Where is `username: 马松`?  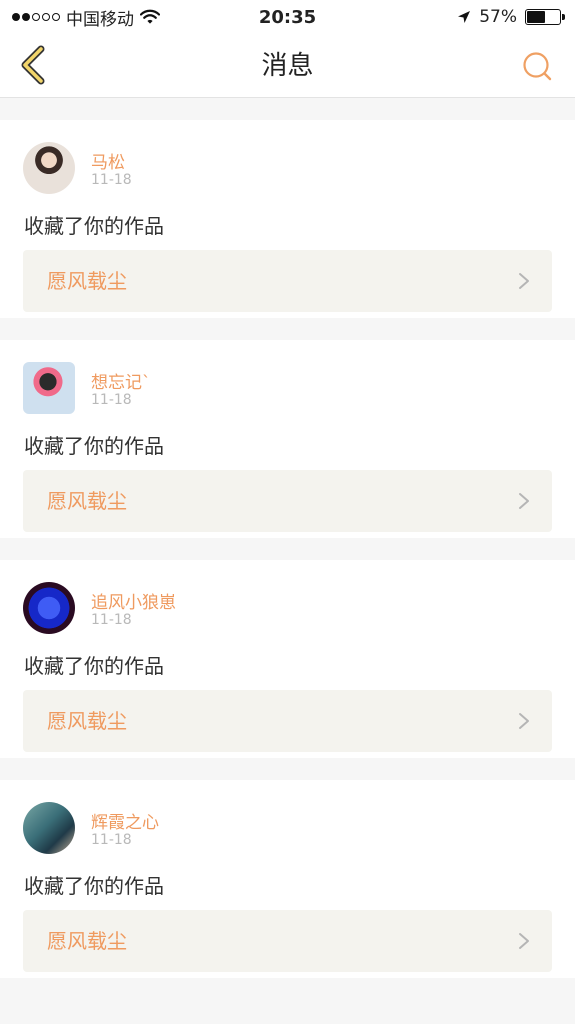 username: 马松 is located at coordinates (108, 160).